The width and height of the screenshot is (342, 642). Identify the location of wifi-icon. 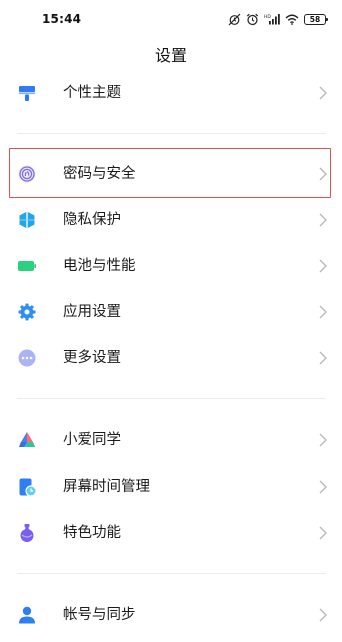
(292, 19).